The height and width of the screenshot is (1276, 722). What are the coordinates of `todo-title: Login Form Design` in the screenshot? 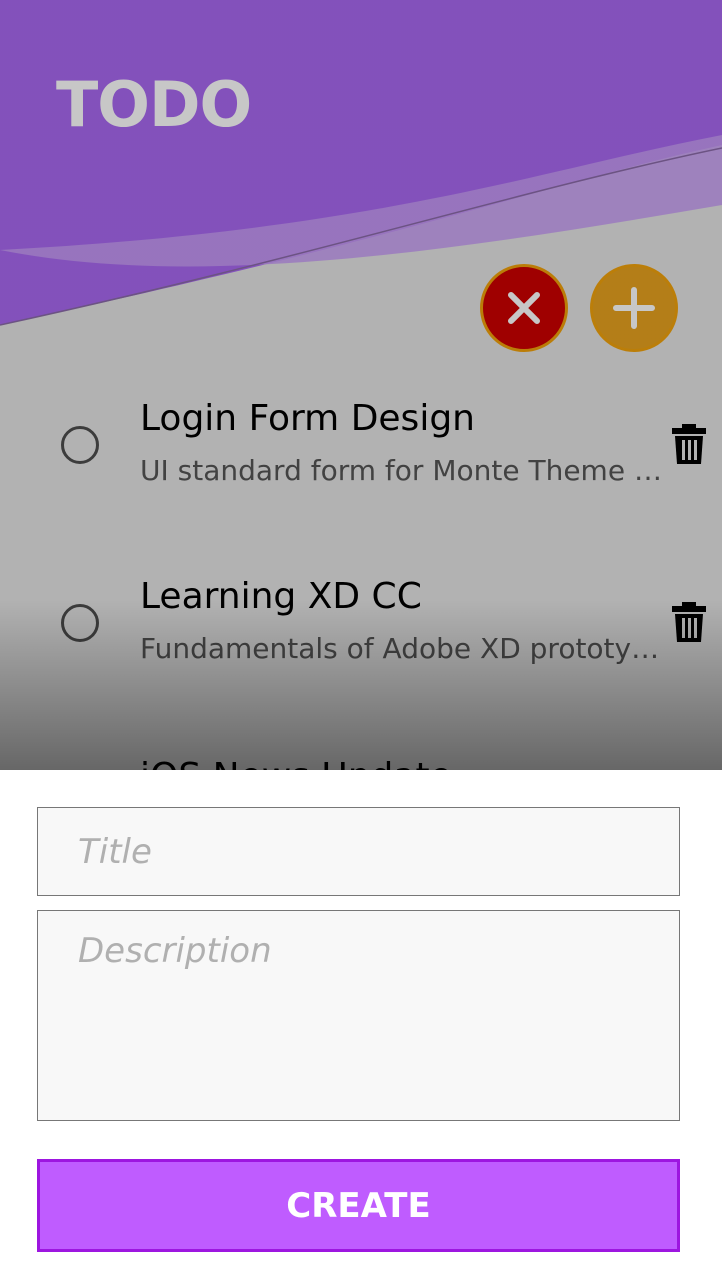 It's located at (307, 418).